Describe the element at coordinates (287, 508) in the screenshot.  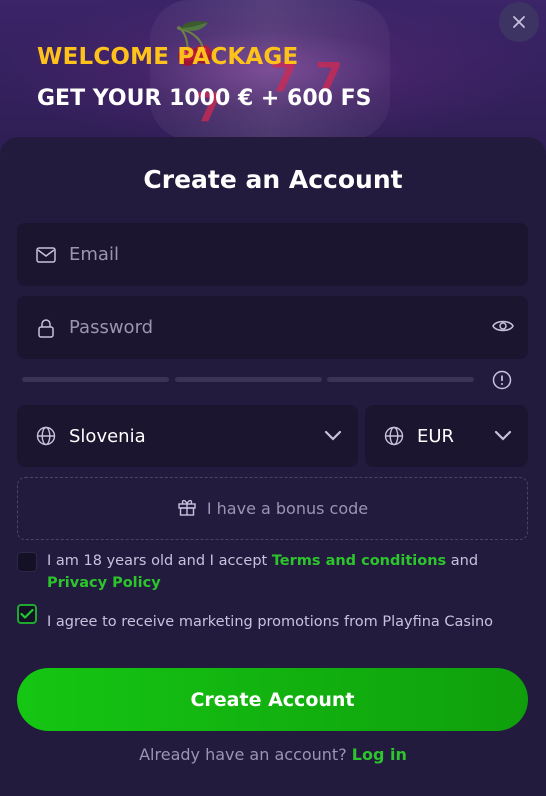
I see `bonus-code-label: I have a bonus code` at that location.